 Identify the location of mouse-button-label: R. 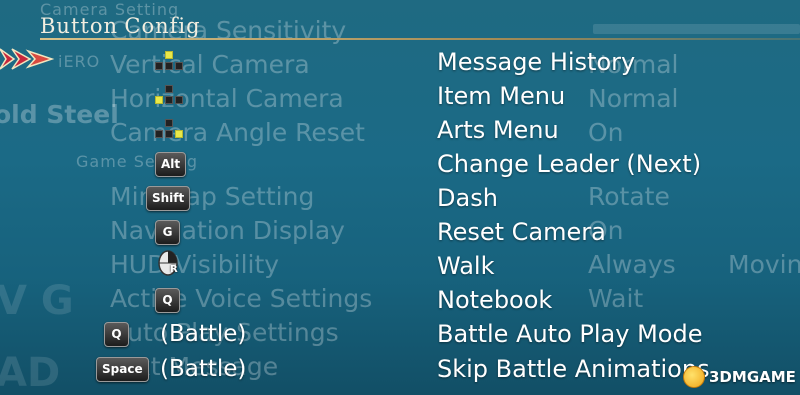
(174, 269).